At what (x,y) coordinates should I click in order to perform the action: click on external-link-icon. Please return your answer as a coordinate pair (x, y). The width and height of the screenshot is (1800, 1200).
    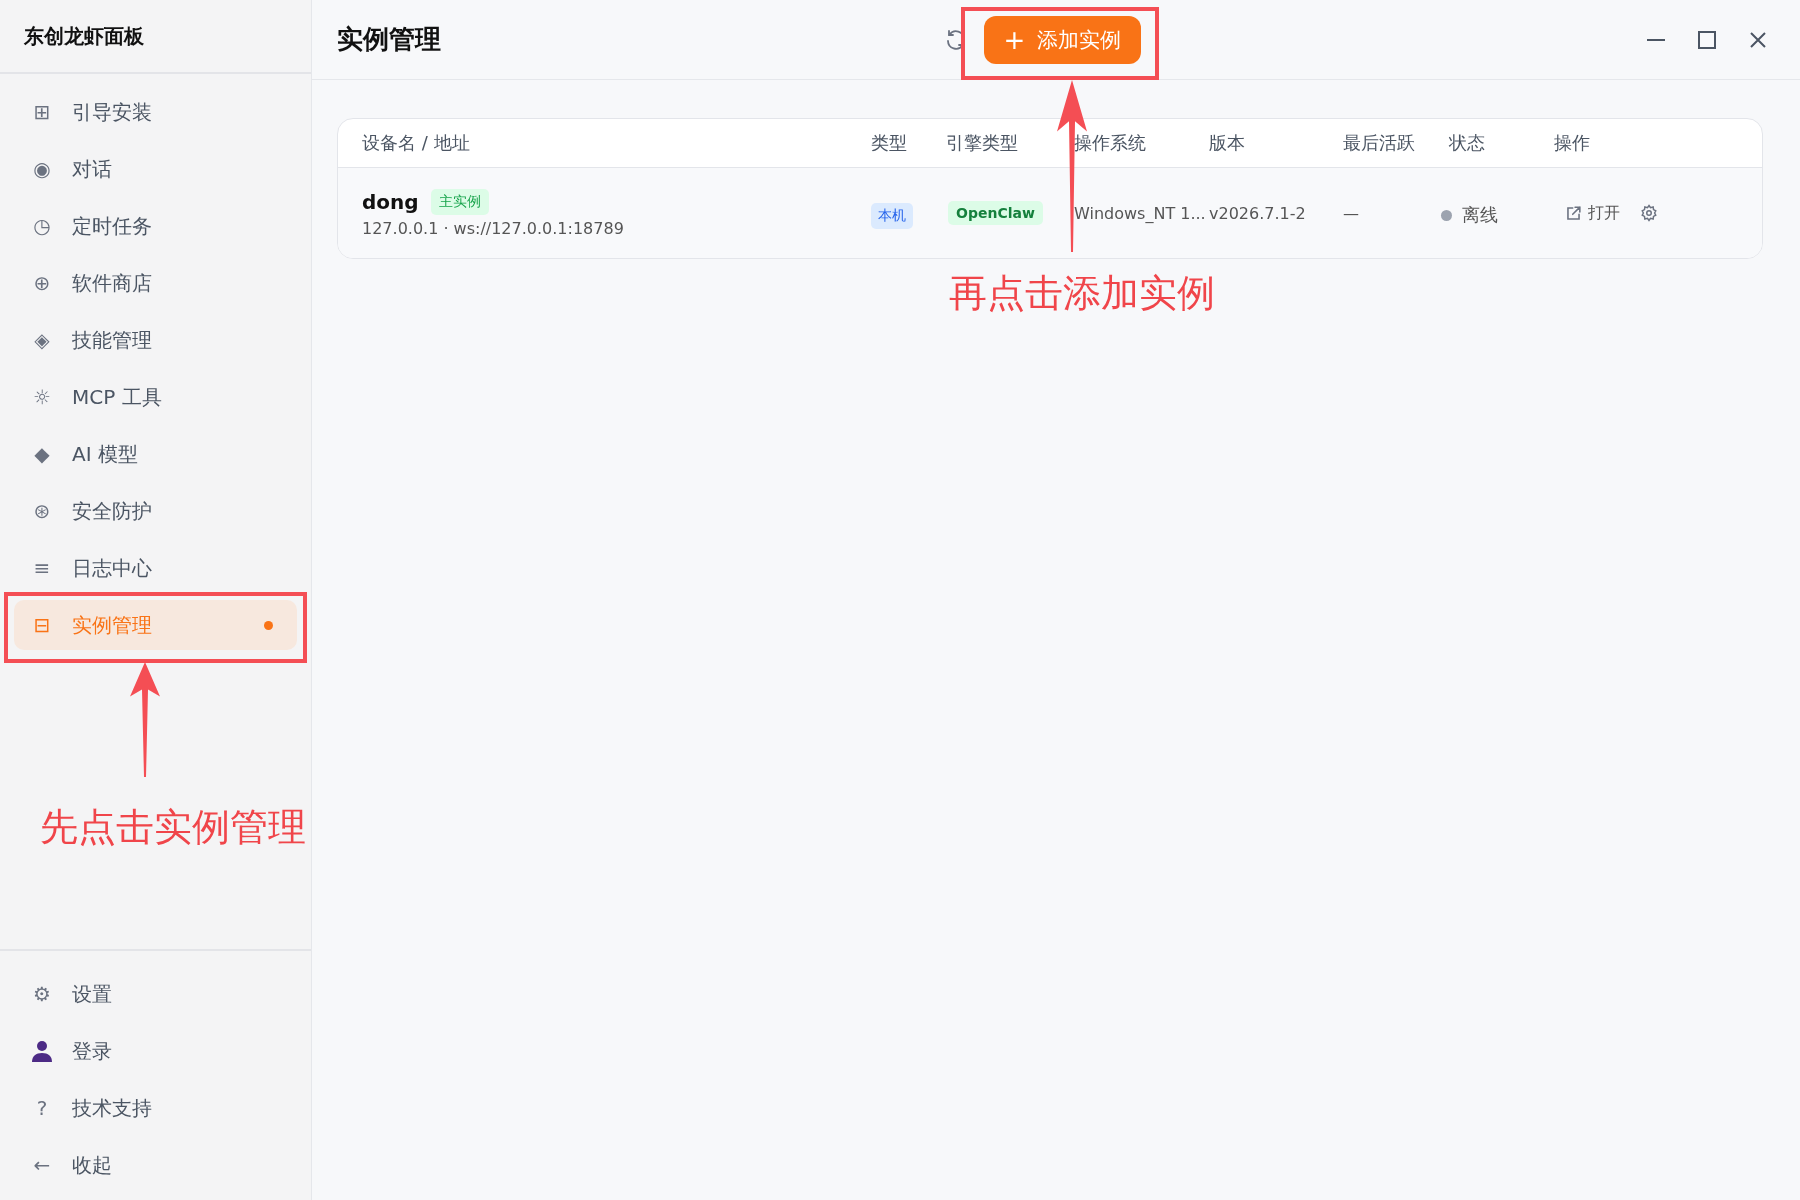
    Looking at the image, I should click on (1573, 213).